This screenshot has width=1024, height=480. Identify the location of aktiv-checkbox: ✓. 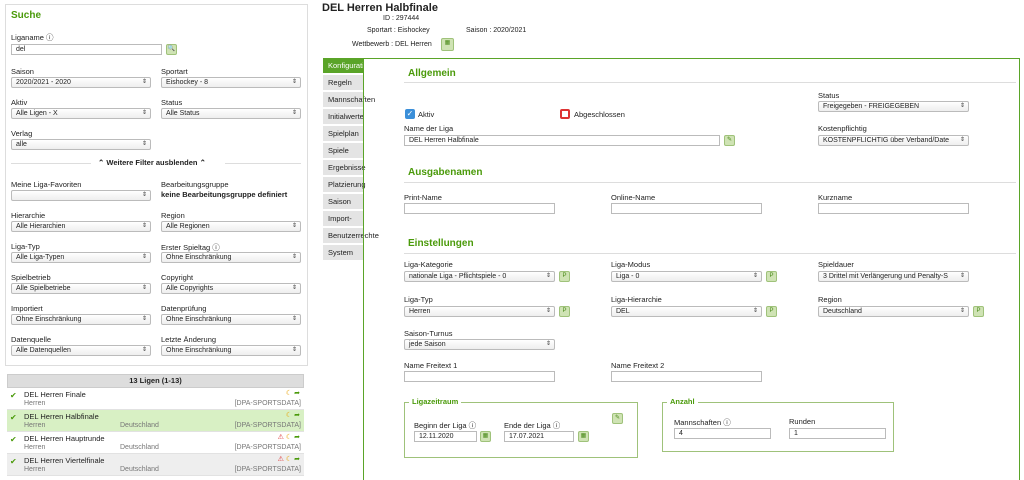
(410, 114).